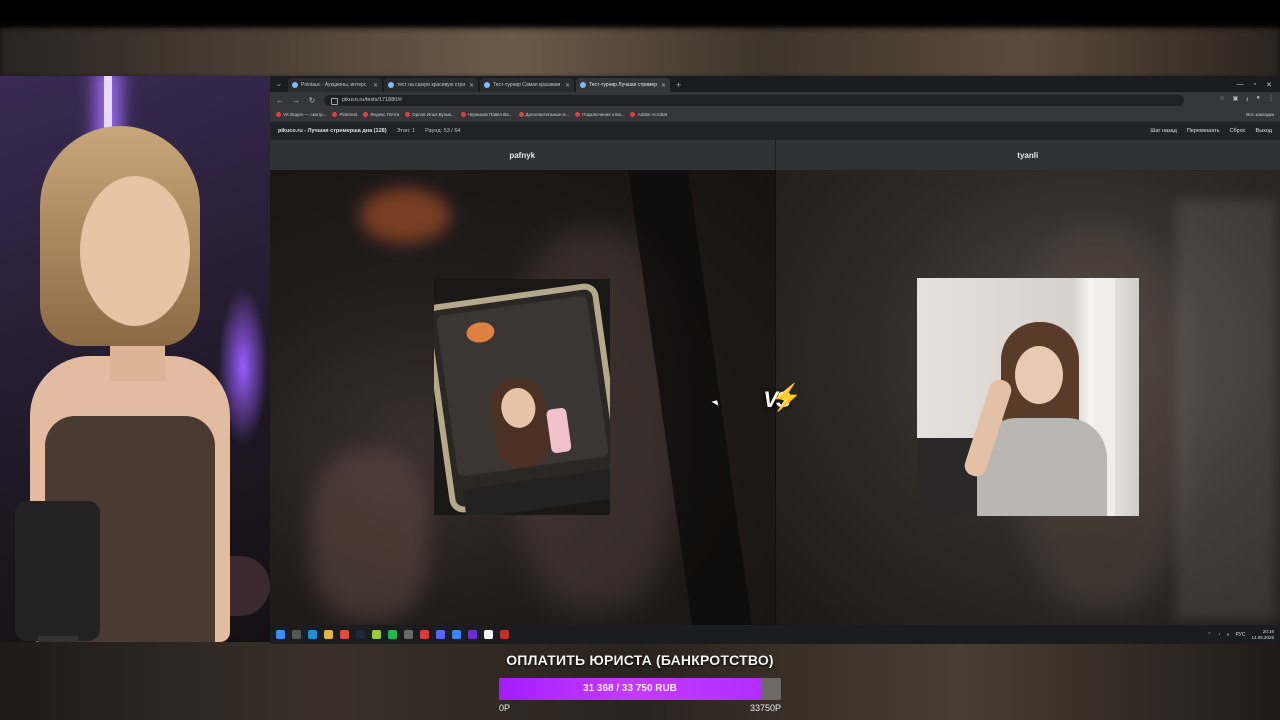  What do you see at coordinates (648, 114) in the screenshot?
I see `bookmark: Adobe Acrobat` at bounding box center [648, 114].